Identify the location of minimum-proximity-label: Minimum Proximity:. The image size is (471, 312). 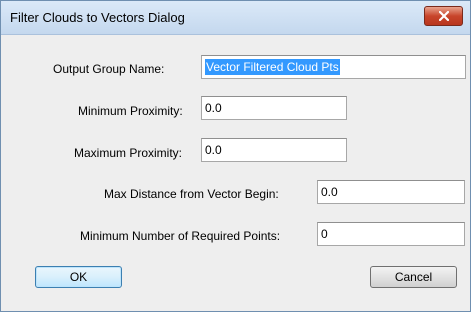
(130, 111).